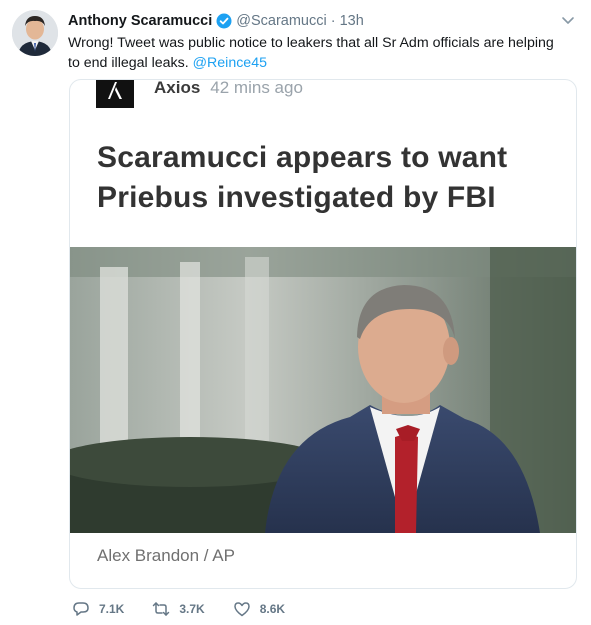 This screenshot has height=625, width=591. What do you see at coordinates (166, 555) in the screenshot?
I see `photo-credit: Alex Brandon / AP` at bounding box center [166, 555].